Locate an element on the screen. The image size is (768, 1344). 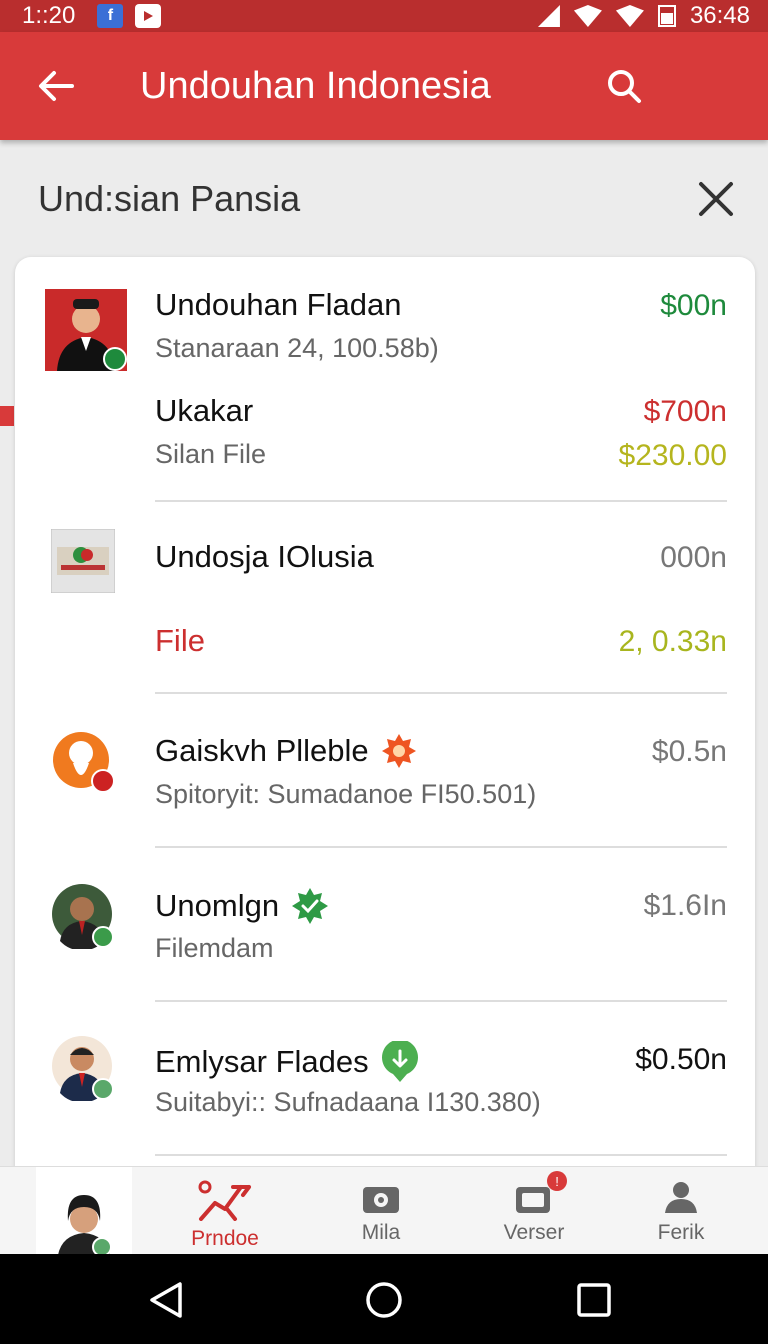
item-subtitle: Silan File is located at coordinates (211, 454).